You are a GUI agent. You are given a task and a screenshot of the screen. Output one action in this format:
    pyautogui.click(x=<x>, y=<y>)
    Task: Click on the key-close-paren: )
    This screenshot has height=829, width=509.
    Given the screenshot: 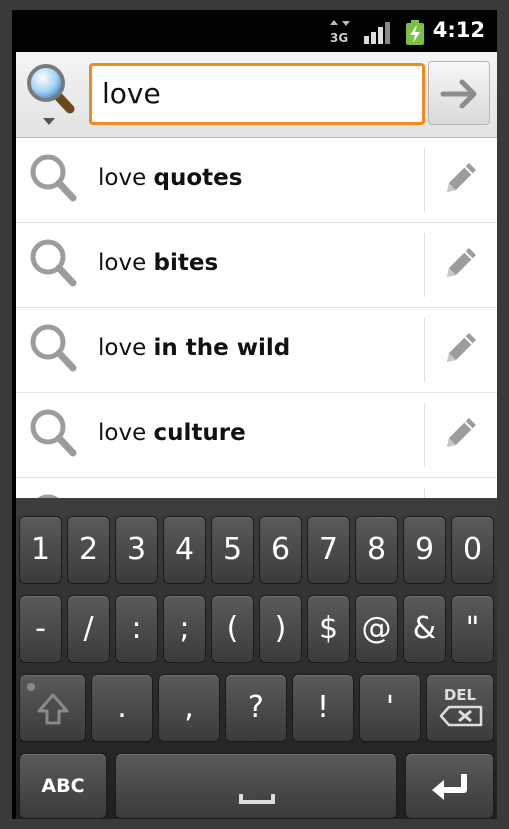 What is the action you would take?
    pyautogui.click(x=280, y=629)
    